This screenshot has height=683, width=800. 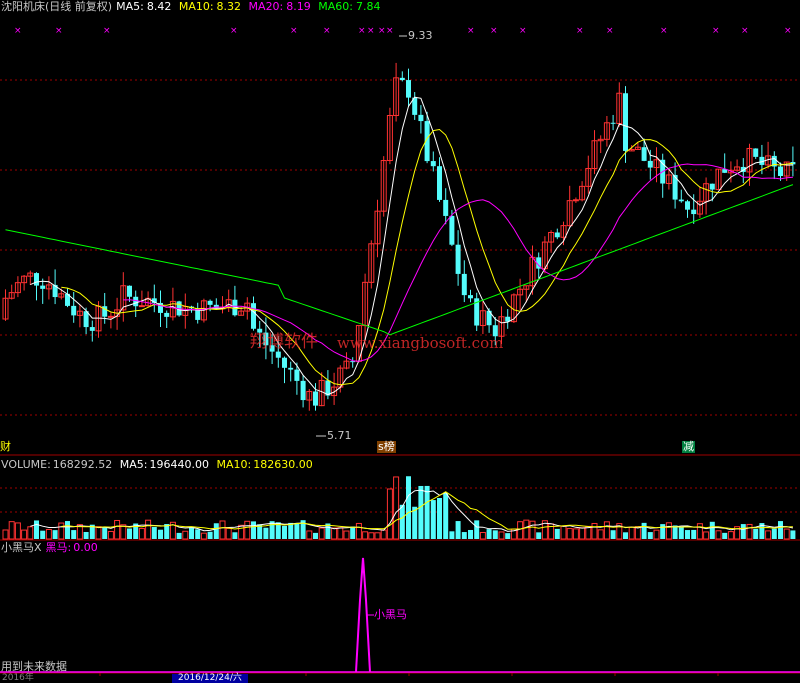 I want to click on ma20-label: MA20:, so click(x=266, y=6).